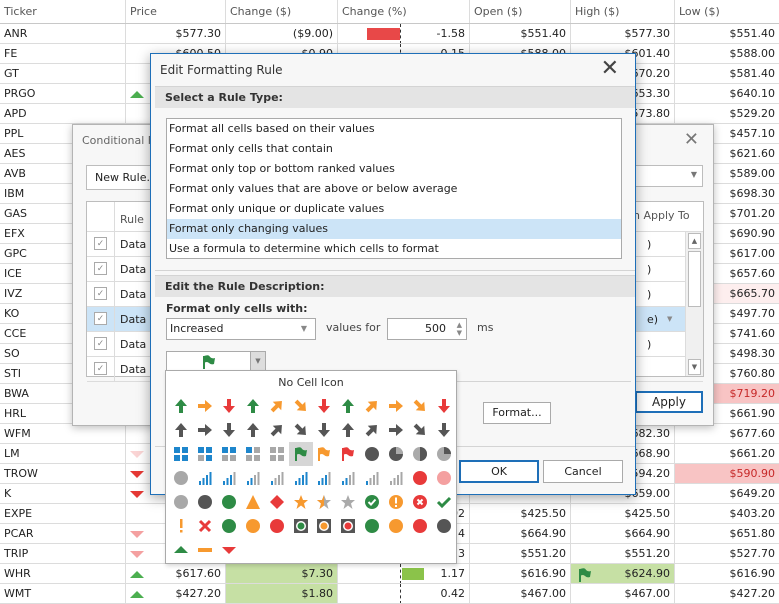 This screenshot has width=779, height=604. What do you see at coordinates (499, 471) in the screenshot?
I see `ok-button: OK` at bounding box center [499, 471].